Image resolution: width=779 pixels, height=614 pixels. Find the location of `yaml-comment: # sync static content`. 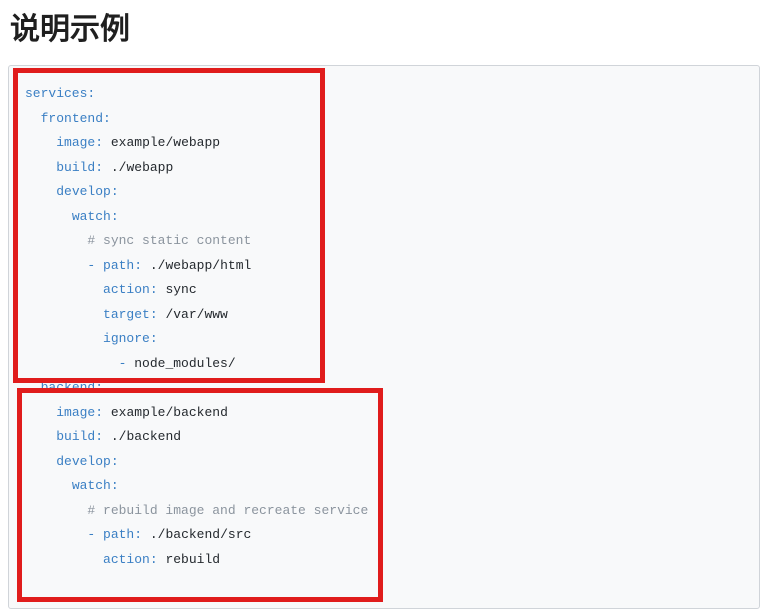

yaml-comment: # sync static content is located at coordinates (169, 240).